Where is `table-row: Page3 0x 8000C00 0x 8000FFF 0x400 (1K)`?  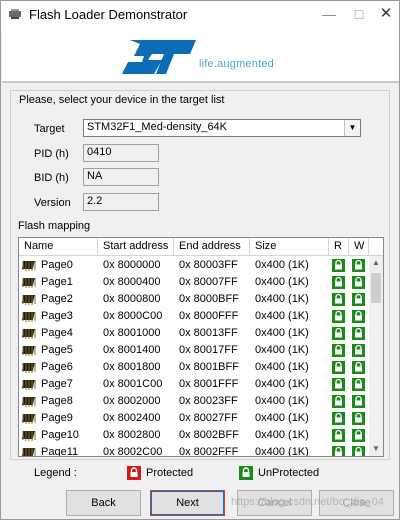 table-row: Page3 0x 8000C00 0x 8000FFF 0x400 (1K) is located at coordinates (194, 316).